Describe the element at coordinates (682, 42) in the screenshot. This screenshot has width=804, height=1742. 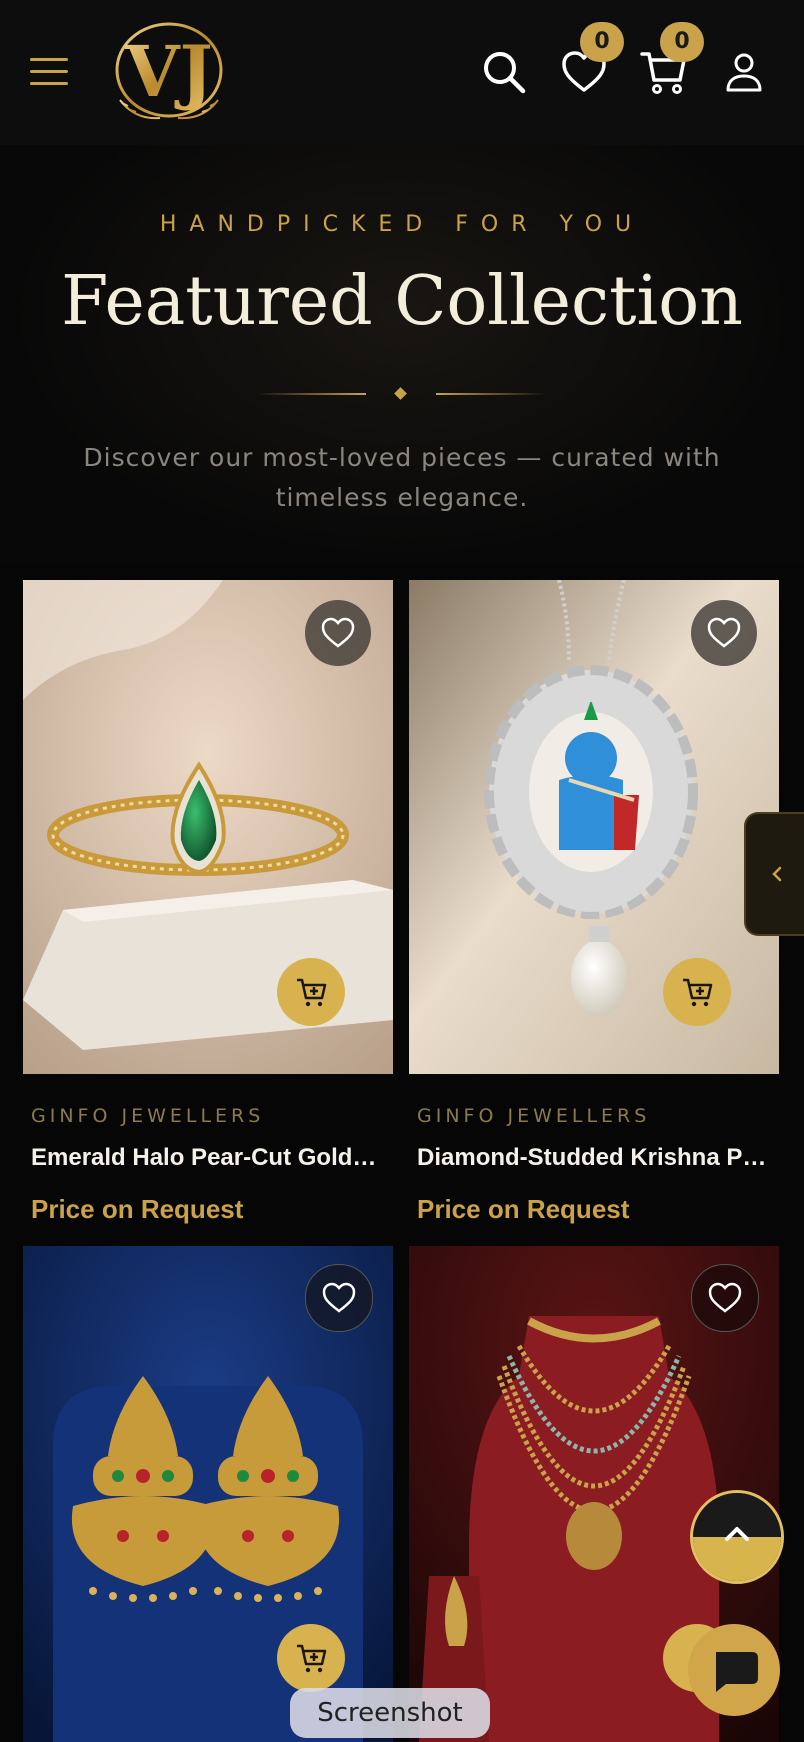
I see `cart-count-badge: 0` at that location.